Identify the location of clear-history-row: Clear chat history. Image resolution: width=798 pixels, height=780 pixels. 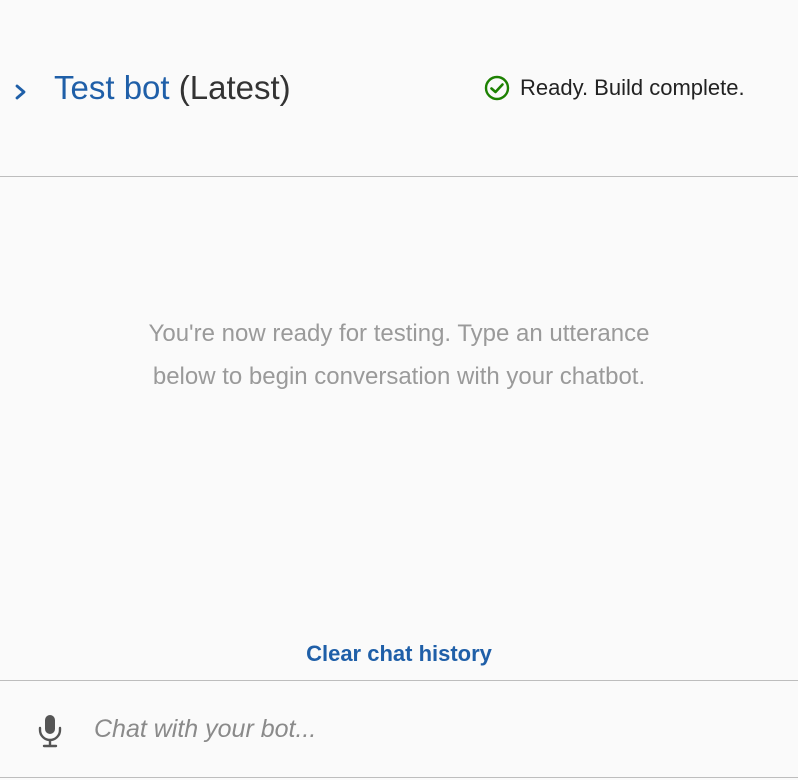
(399, 654).